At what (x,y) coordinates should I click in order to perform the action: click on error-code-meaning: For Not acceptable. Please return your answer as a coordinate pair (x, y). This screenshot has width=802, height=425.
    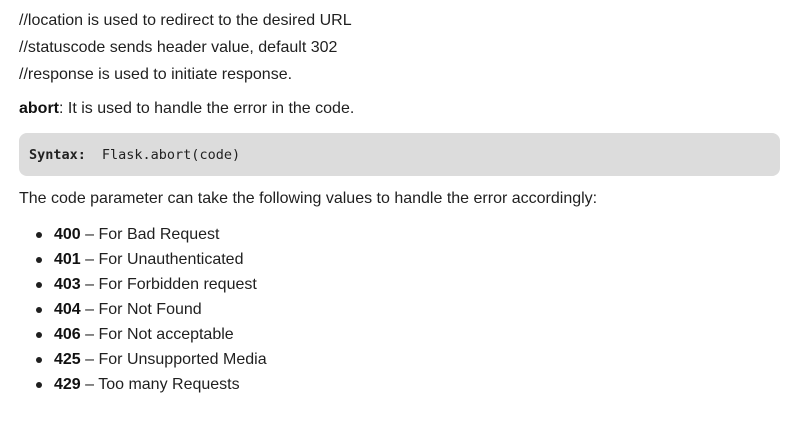
    Looking at the image, I should click on (166, 334).